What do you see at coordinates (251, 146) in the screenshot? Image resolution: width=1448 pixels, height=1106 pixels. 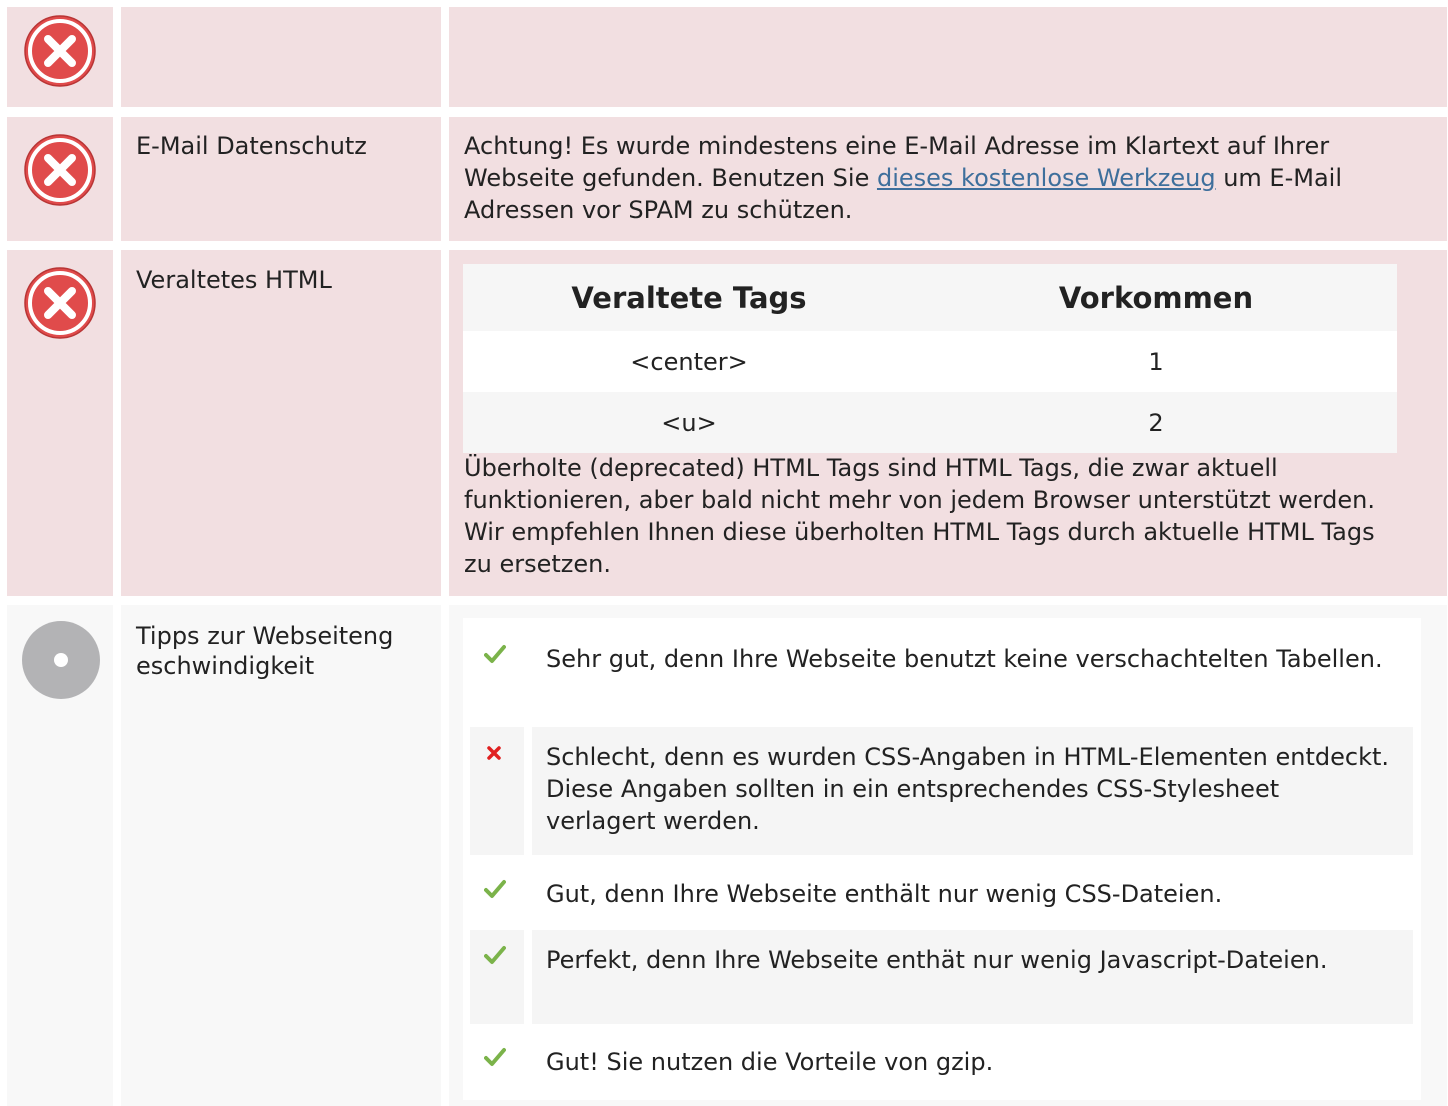 I see `row-label: E-Mail Datenschutz` at bounding box center [251, 146].